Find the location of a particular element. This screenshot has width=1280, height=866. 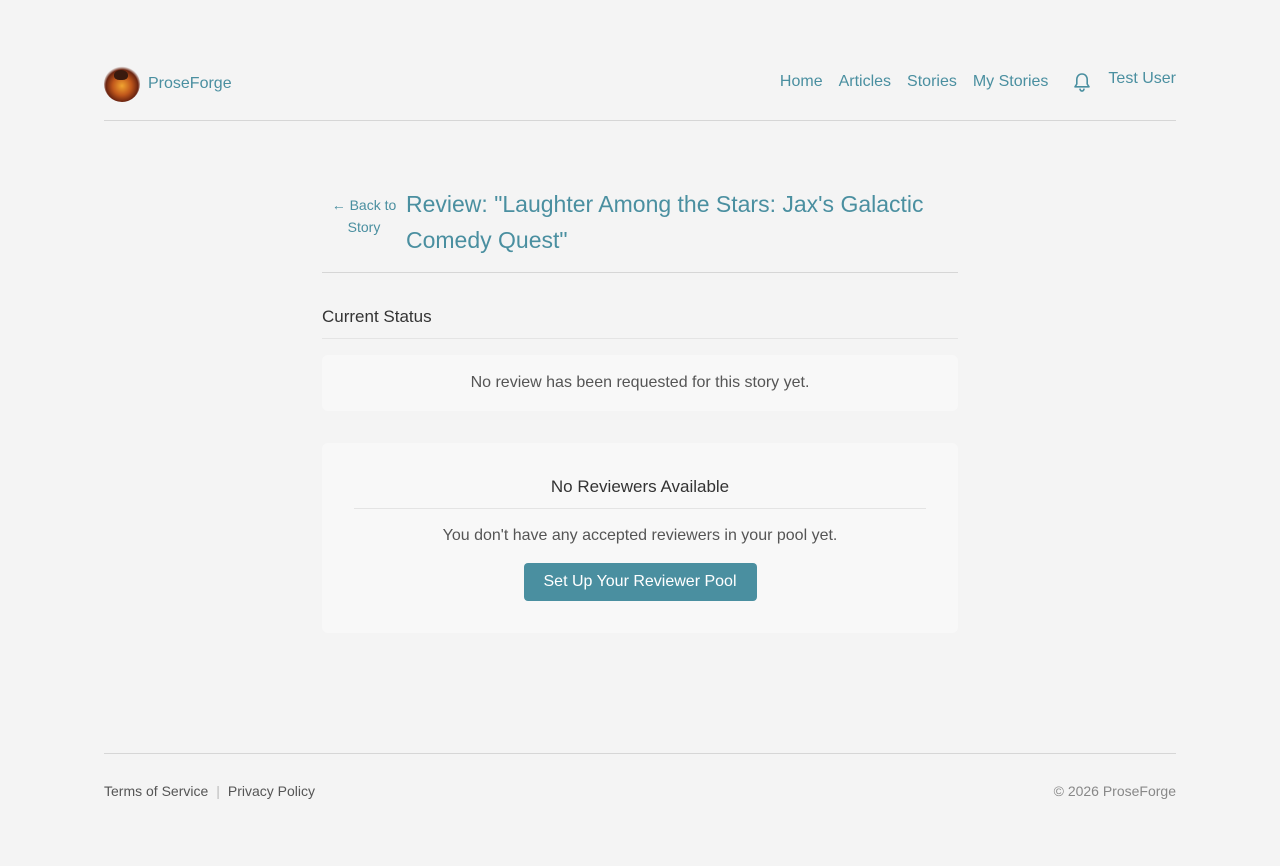

nav-my-stories: My Stories is located at coordinates (1011, 82).